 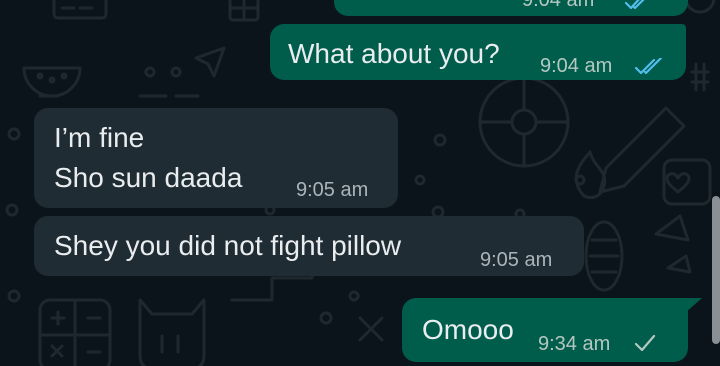 What do you see at coordinates (574, 344) in the screenshot?
I see `message-time: 9:34 am` at bounding box center [574, 344].